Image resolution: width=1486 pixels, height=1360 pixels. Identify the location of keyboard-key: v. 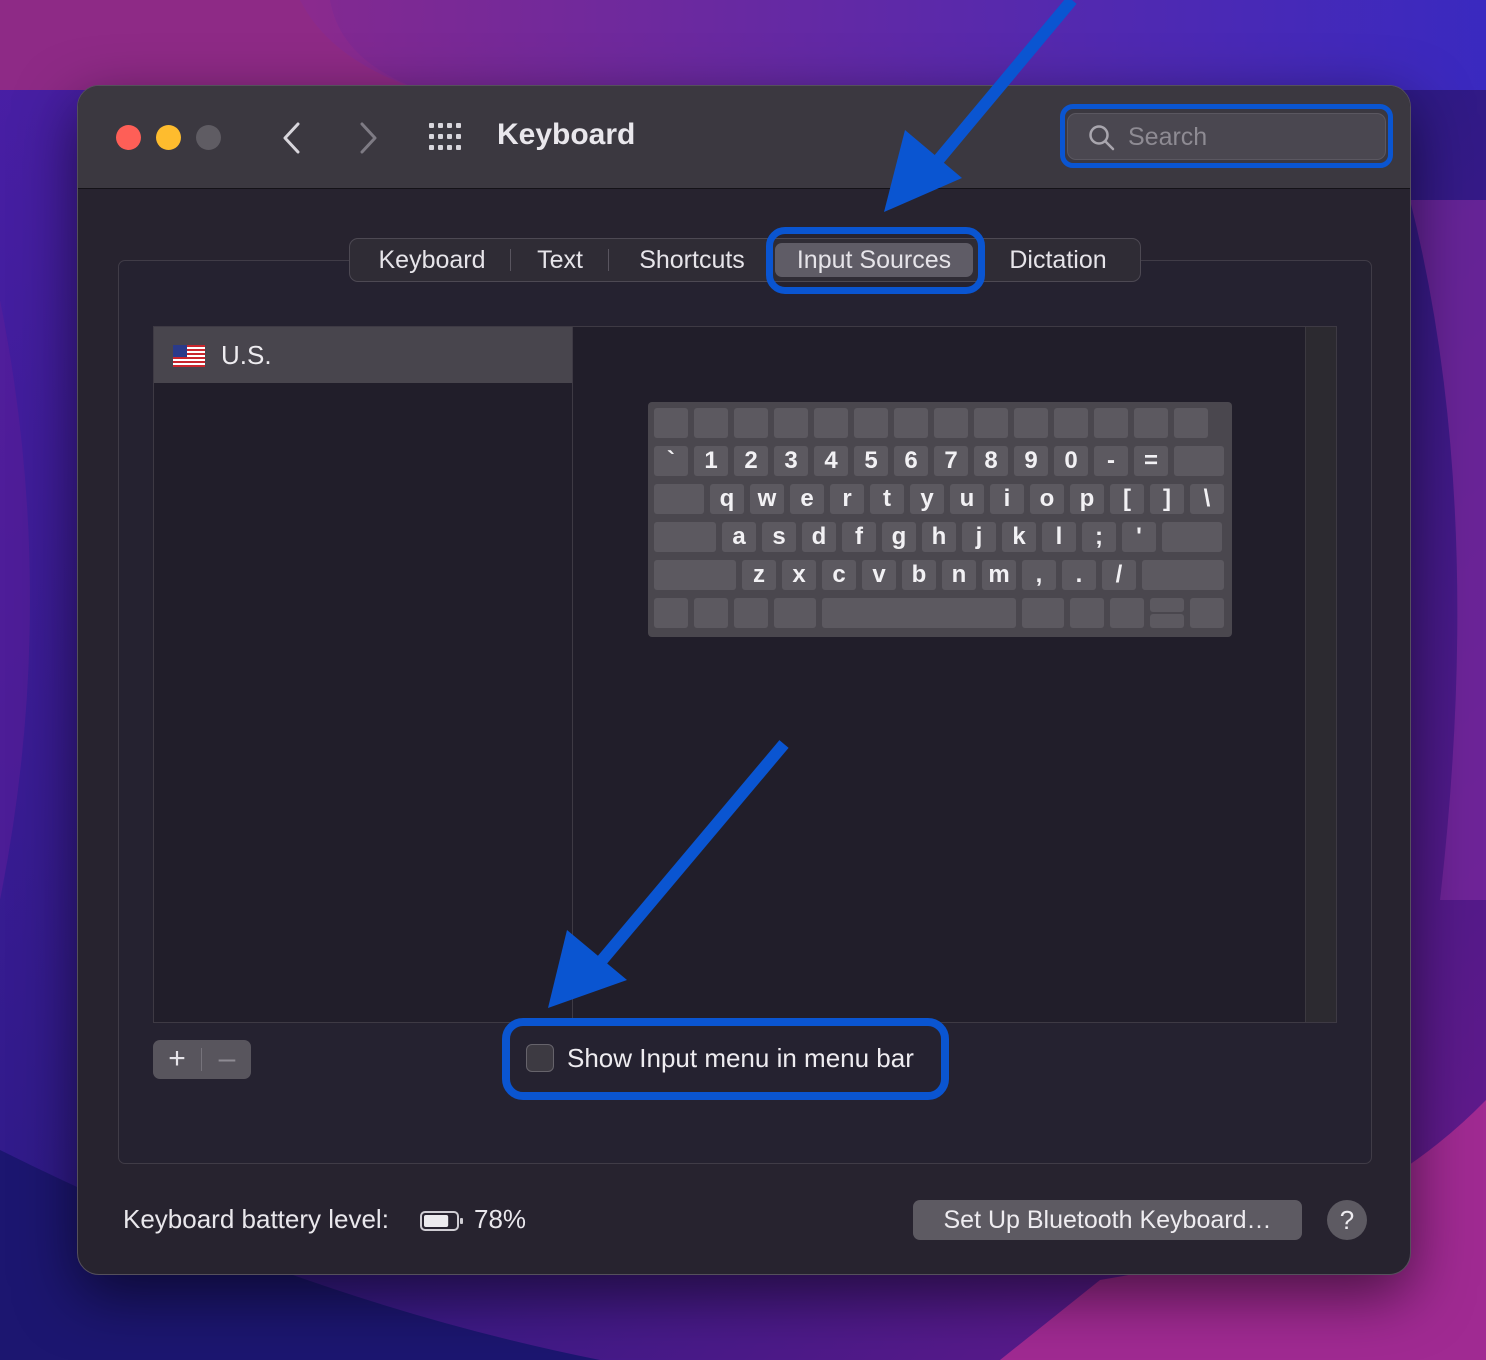
(879, 575).